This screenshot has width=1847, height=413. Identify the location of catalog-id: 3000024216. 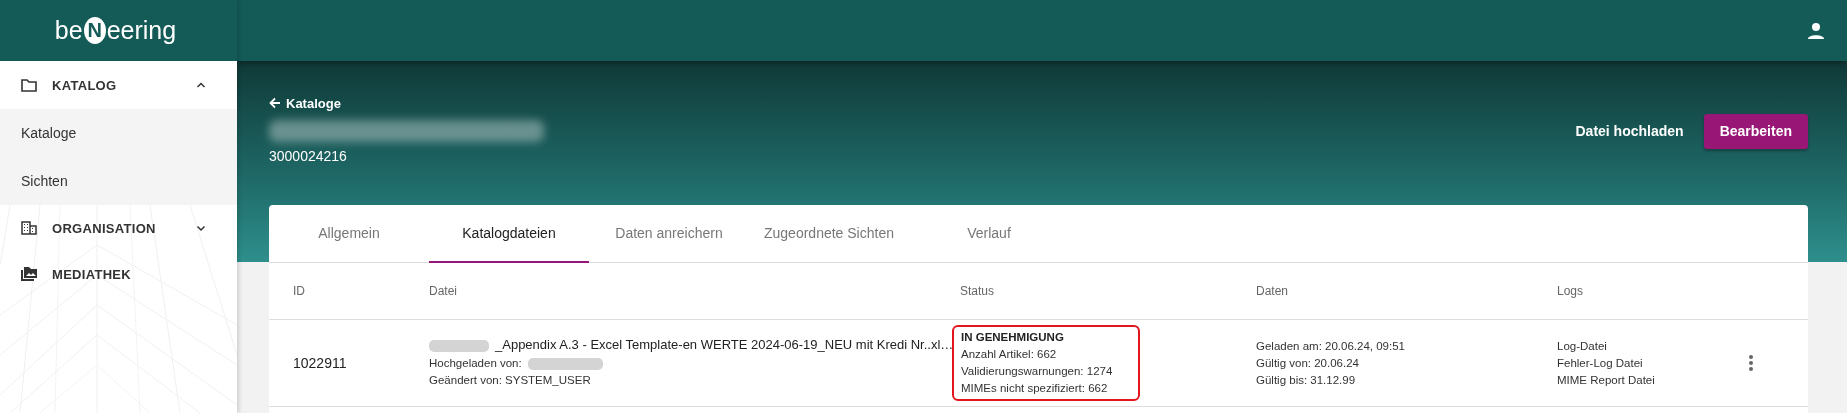
(308, 156).